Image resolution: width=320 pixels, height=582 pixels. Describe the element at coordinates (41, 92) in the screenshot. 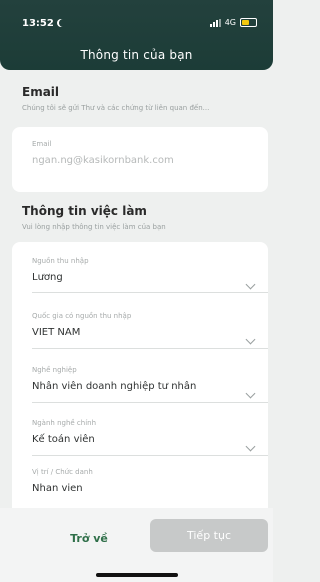

I see `email-section-title: Email` at that location.